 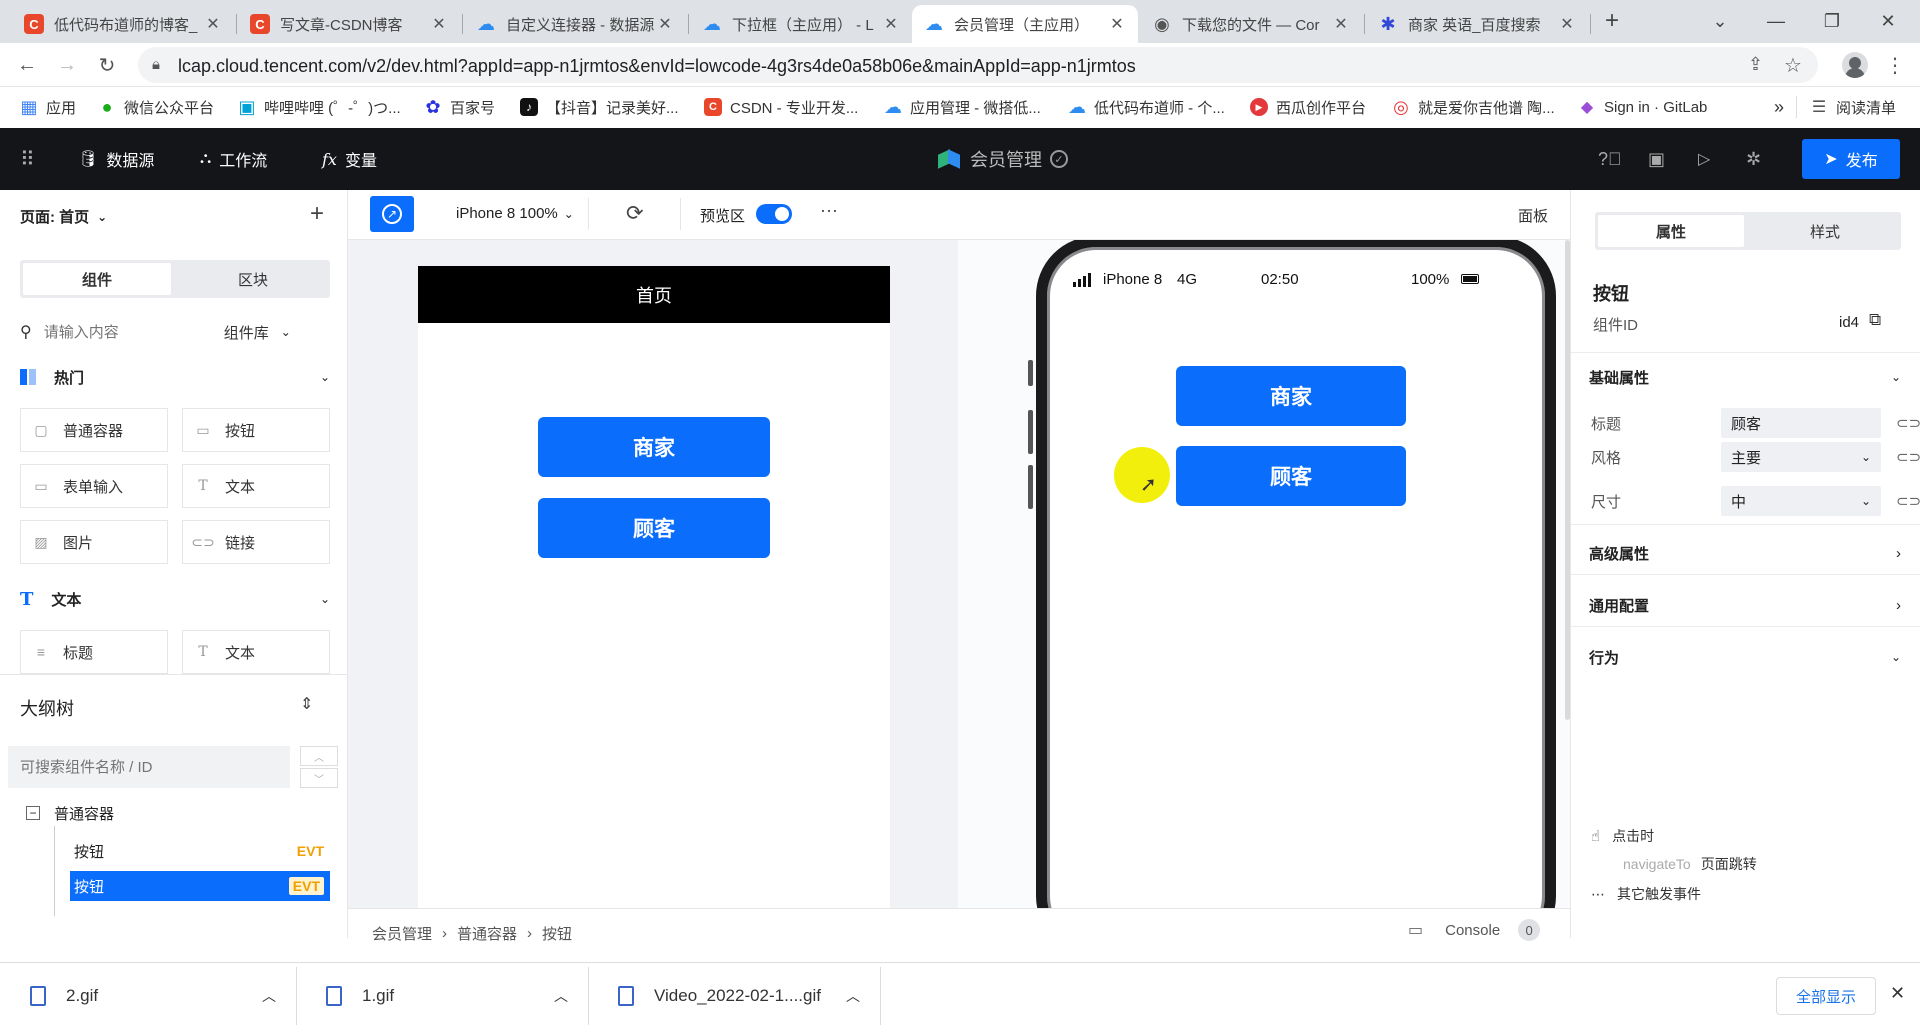 What do you see at coordinates (148, 995) in the screenshot?
I see `download-item: 2.gif ︿` at bounding box center [148, 995].